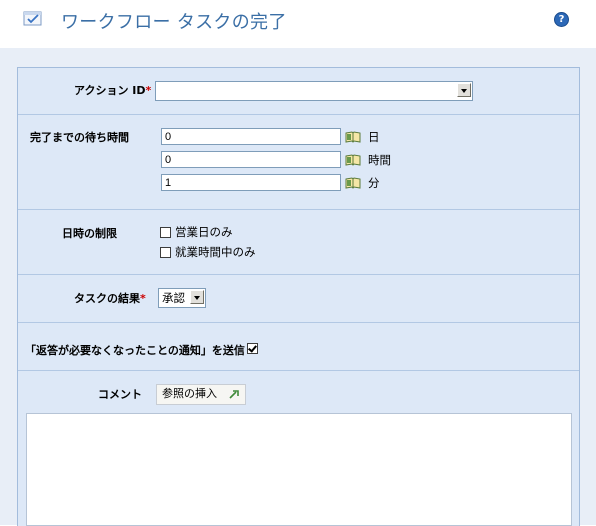 This screenshot has height=526, width=596. What do you see at coordinates (561, 19) in the screenshot?
I see `help-icon: ?` at bounding box center [561, 19].